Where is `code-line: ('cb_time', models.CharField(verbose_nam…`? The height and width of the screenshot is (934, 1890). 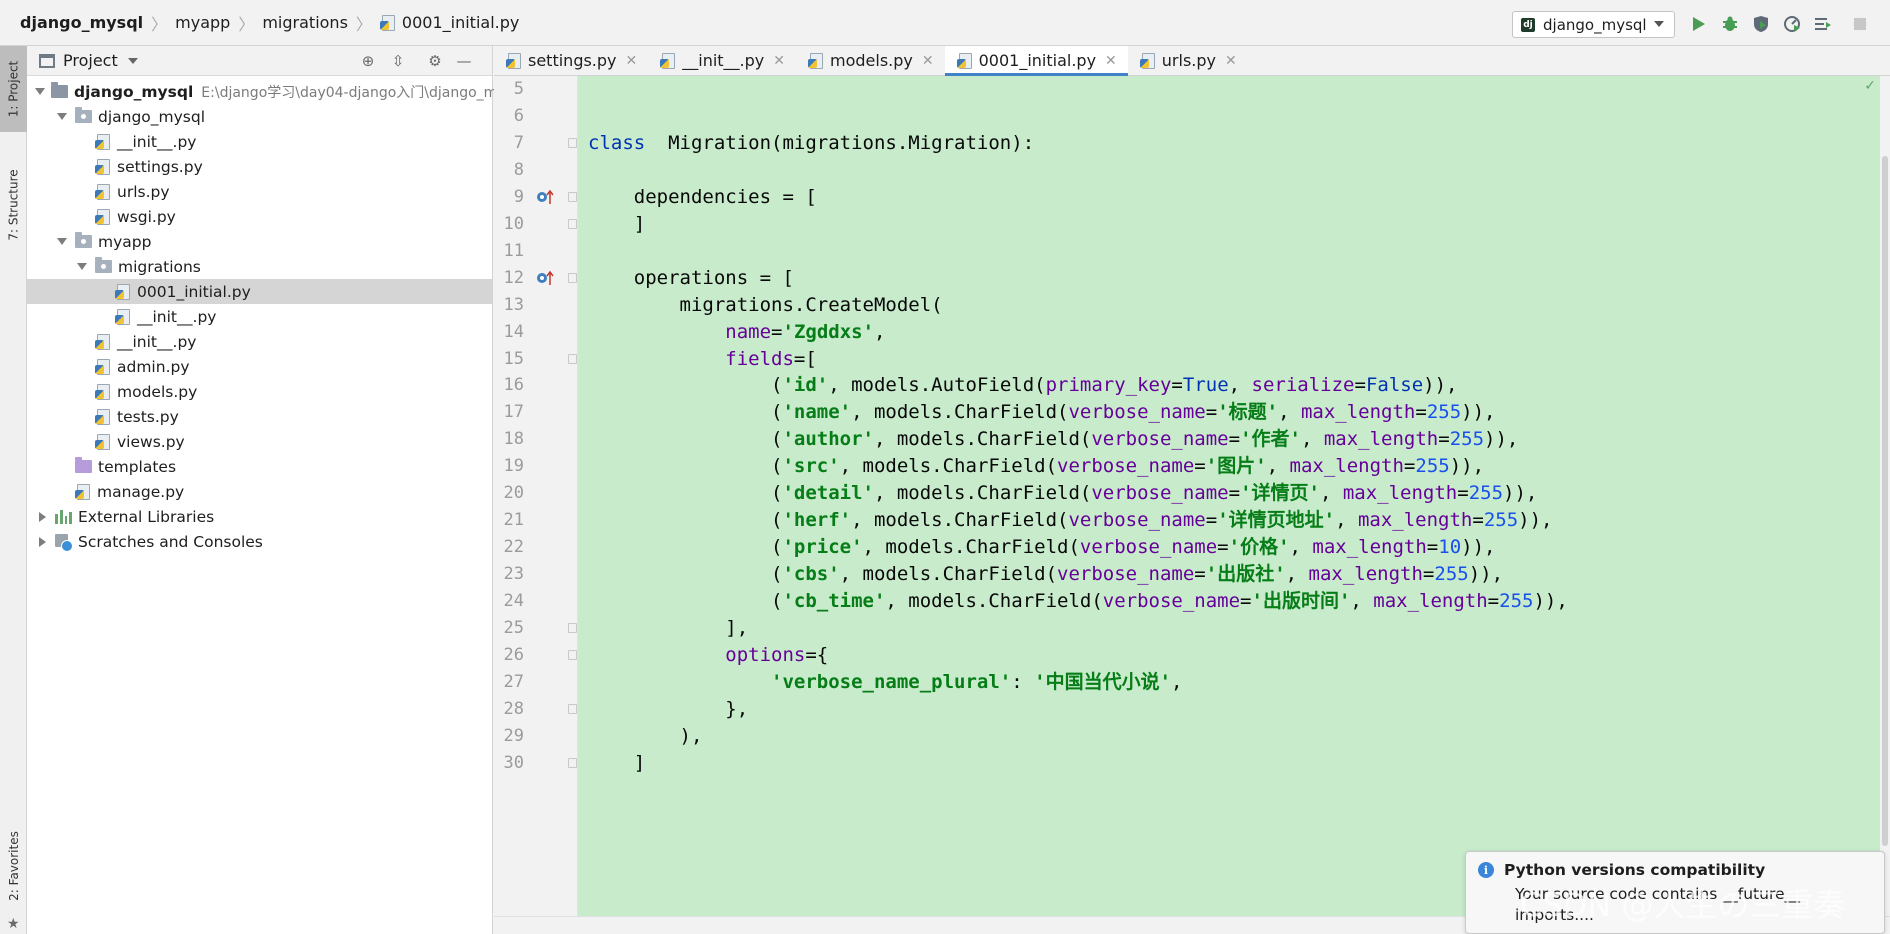
code-line: ('cb_time', models.CharField(verbose_nam… is located at coordinates (1078, 601).